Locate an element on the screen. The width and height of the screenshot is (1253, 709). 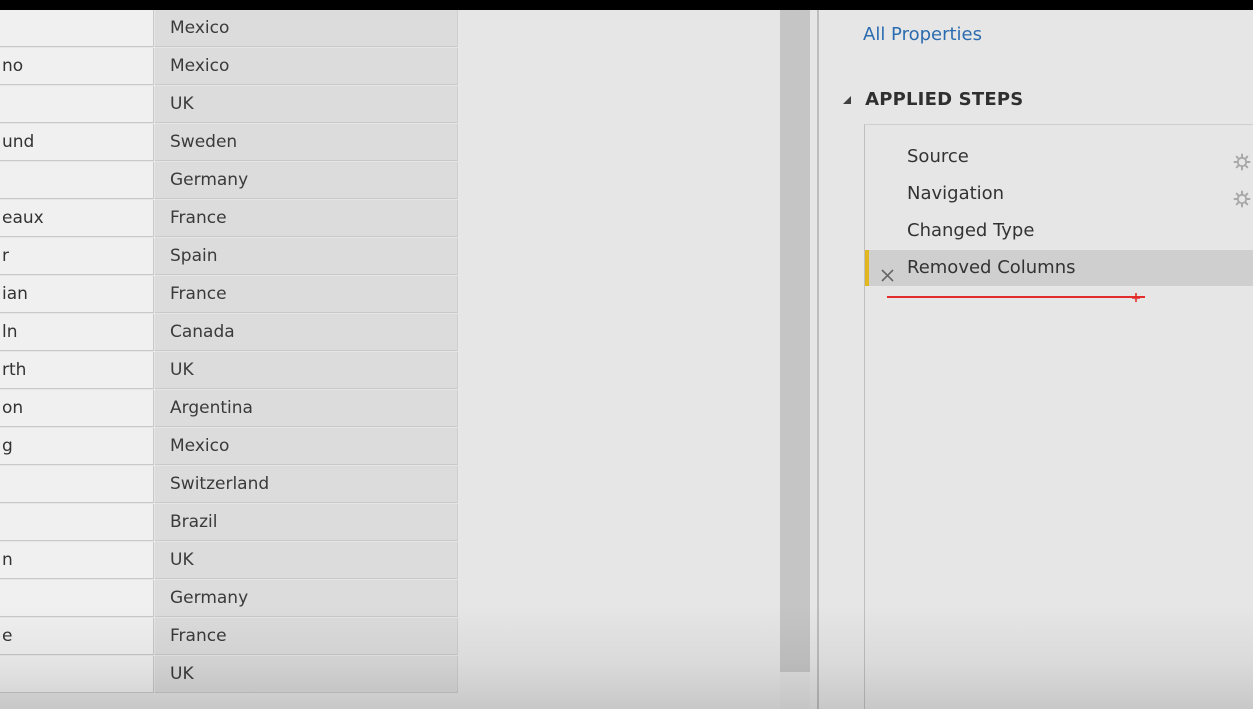
annotation-mark is located at coordinates (1136, 295).